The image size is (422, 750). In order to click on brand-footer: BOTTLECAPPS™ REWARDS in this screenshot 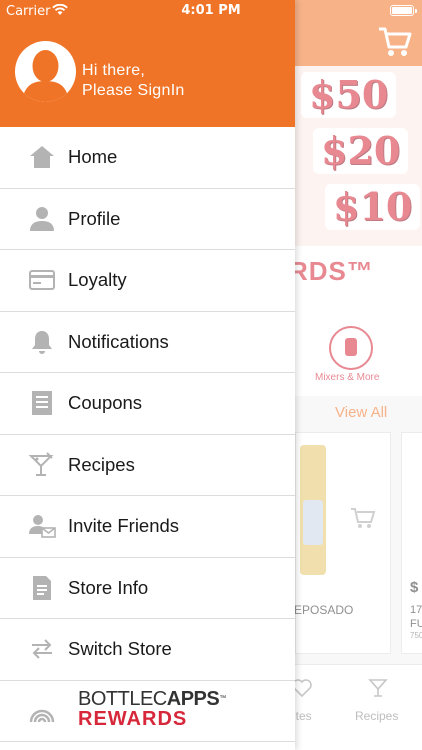, I will do `click(147, 710)`.